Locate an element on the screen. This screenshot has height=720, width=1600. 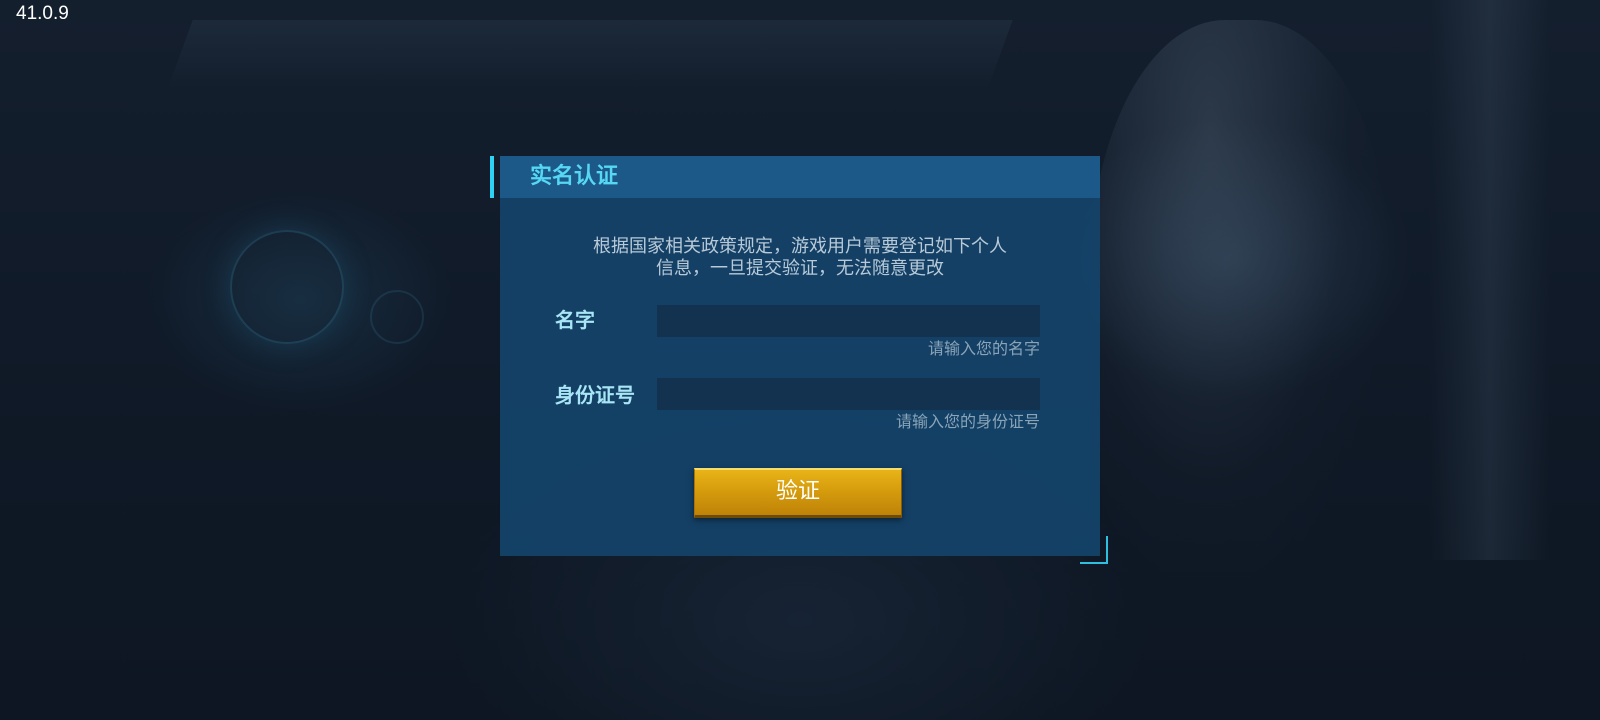
policy-notice: 根据国家相关政策规定，游戏用户需要登记如下个人 信息，一旦提交验证，无法随意更改 is located at coordinates (800, 258).